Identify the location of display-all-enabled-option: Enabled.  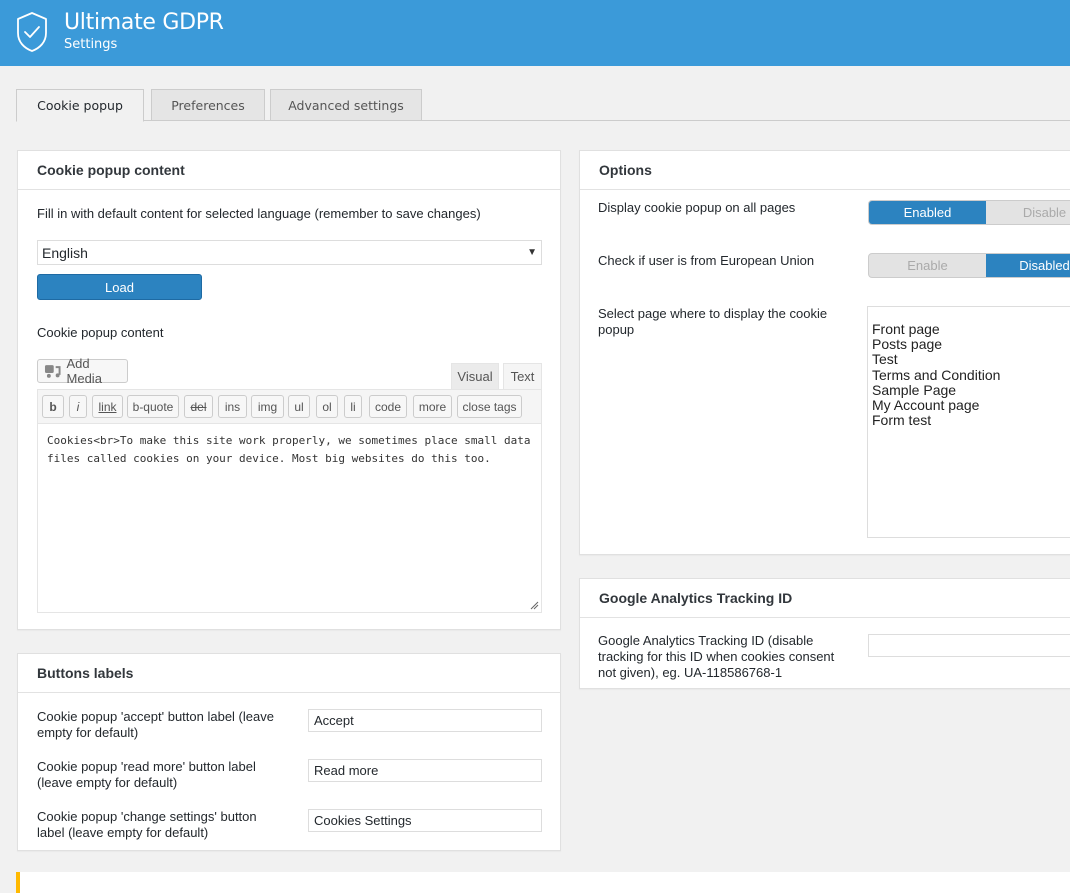
(927, 212).